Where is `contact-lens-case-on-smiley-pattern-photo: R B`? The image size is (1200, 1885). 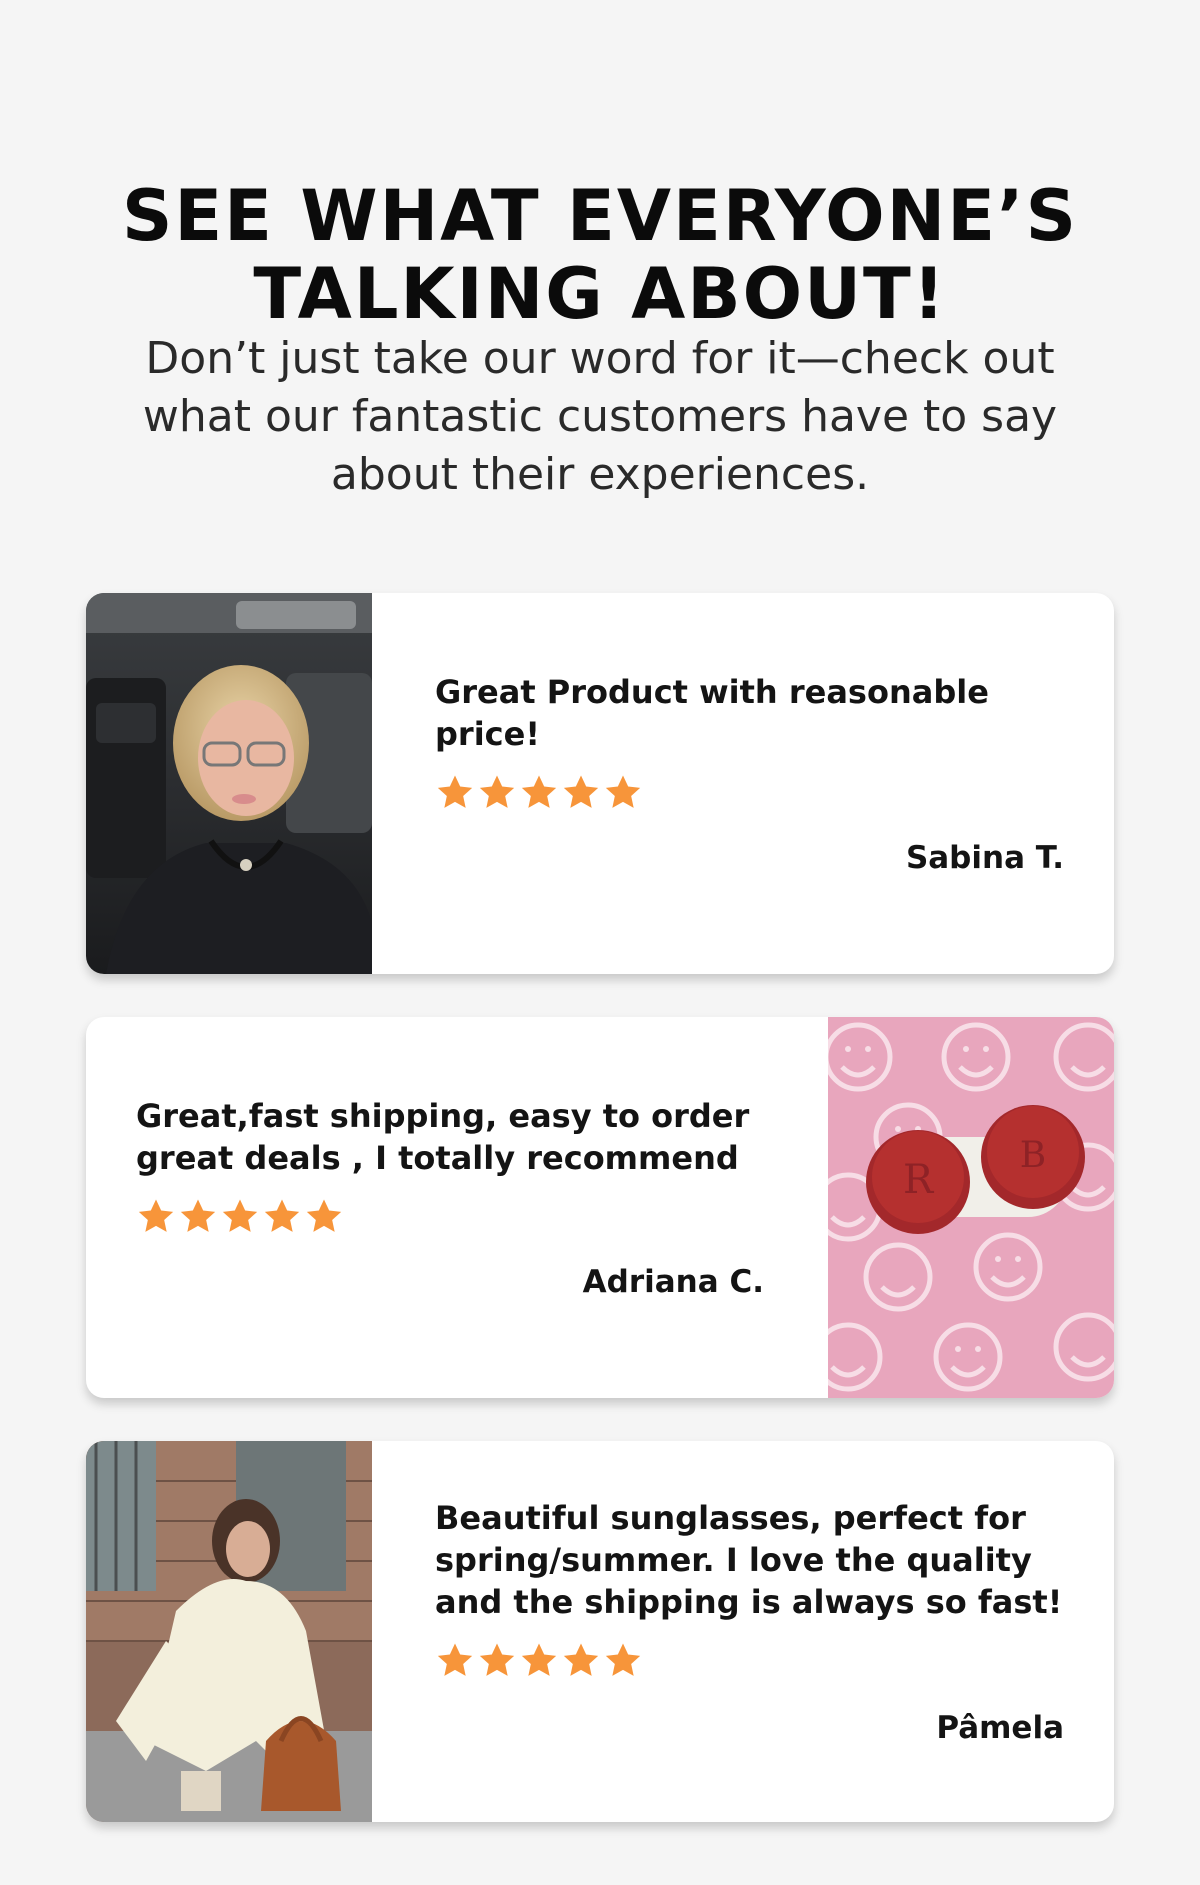
contact-lens-case-on-smiley-pattern-photo: R B is located at coordinates (971, 1207).